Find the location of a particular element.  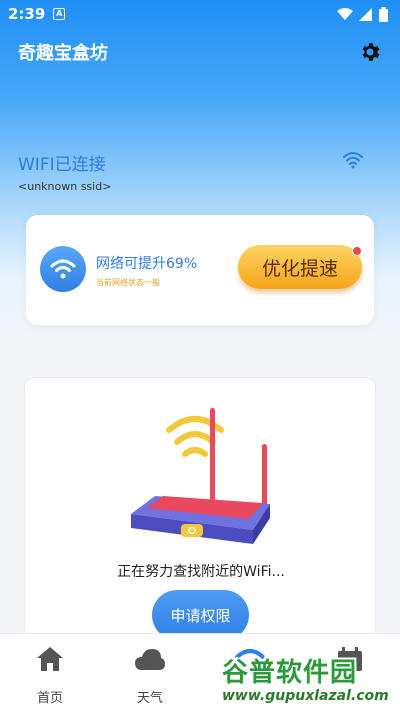

boost-title: 网络可提升69% is located at coordinates (147, 264).